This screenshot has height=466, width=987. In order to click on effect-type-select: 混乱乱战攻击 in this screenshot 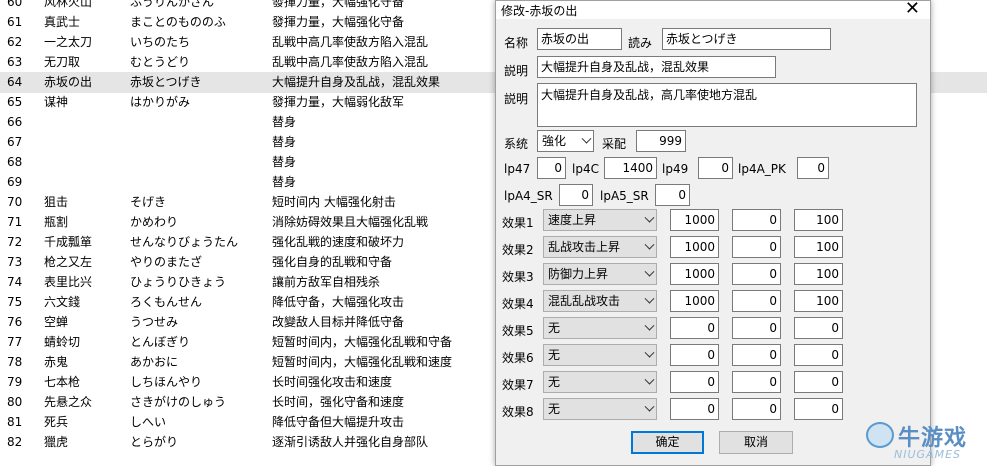, I will do `click(600, 301)`.